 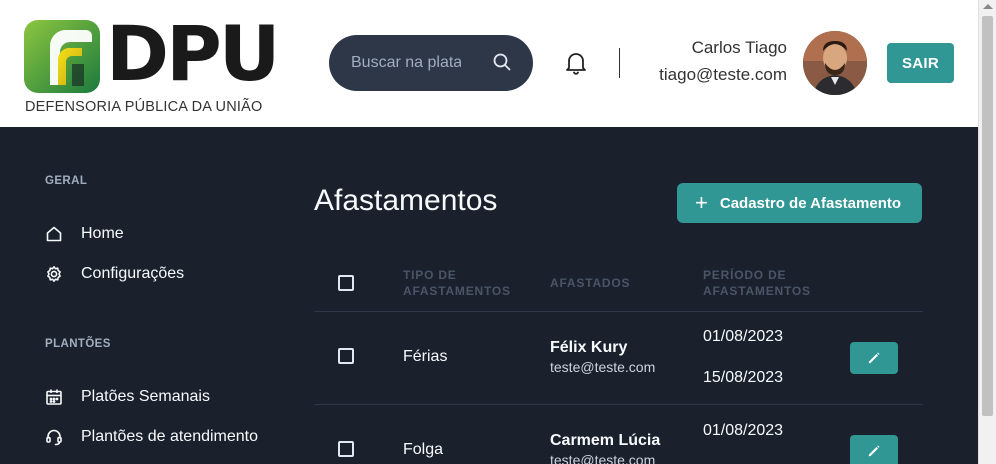 I want to click on column-header-type-line2: AFASTAMENTOS, so click(x=457, y=291).